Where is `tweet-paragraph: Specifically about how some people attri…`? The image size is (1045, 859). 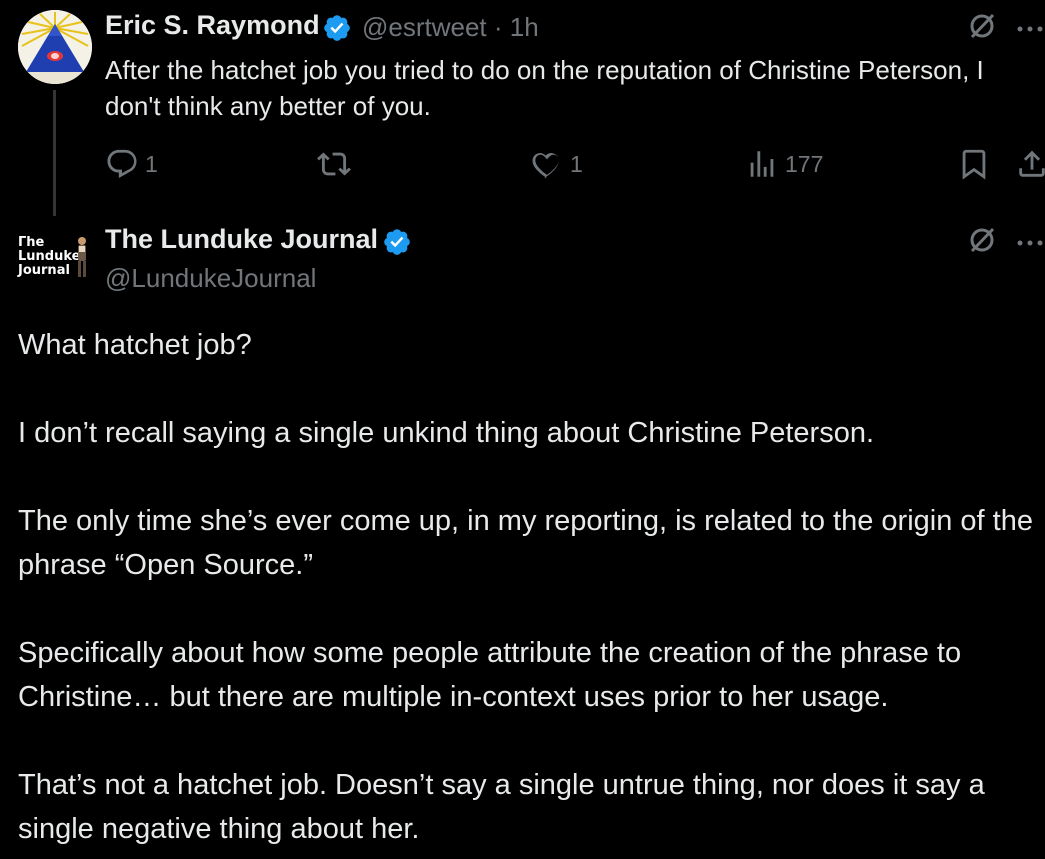
tweet-paragraph: Specifically about how some people attri… is located at coordinates (490, 675).